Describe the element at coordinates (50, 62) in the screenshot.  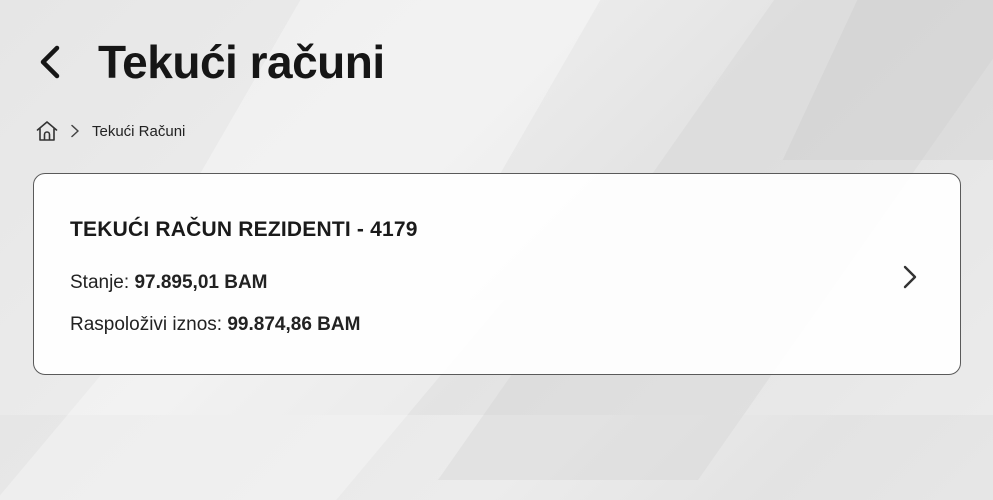
I see `chevron-left-icon` at that location.